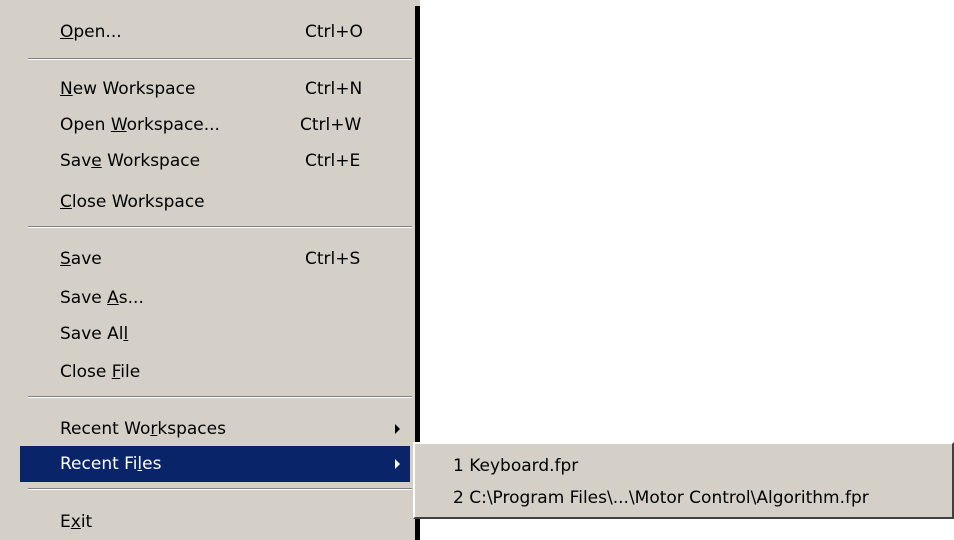 This screenshot has width=954, height=540. What do you see at coordinates (94, 334) in the screenshot?
I see `menu-item-label: Save All` at bounding box center [94, 334].